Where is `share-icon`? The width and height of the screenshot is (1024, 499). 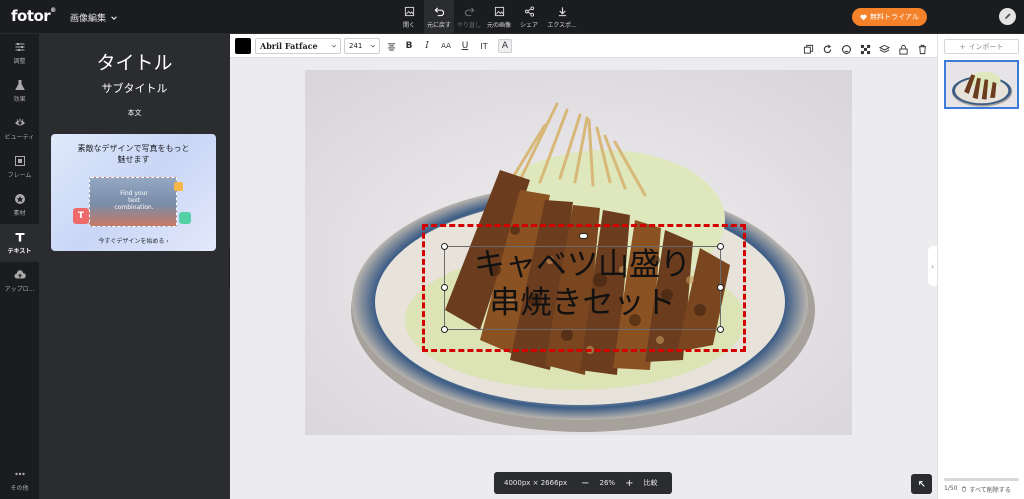
share-icon is located at coordinates (529, 11).